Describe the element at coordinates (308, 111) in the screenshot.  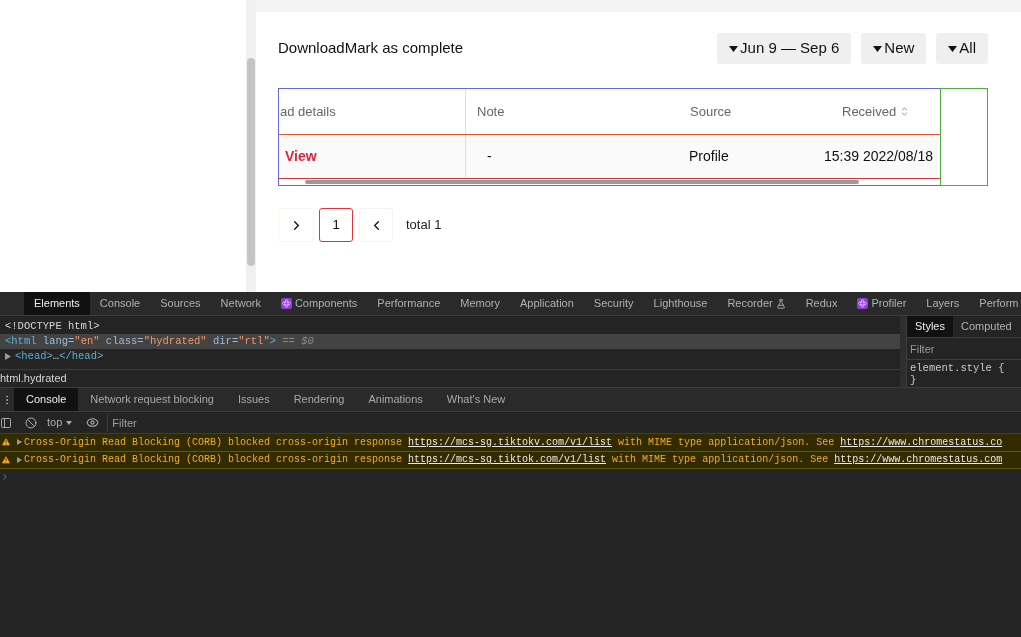
I see `column-header: ad details` at that location.